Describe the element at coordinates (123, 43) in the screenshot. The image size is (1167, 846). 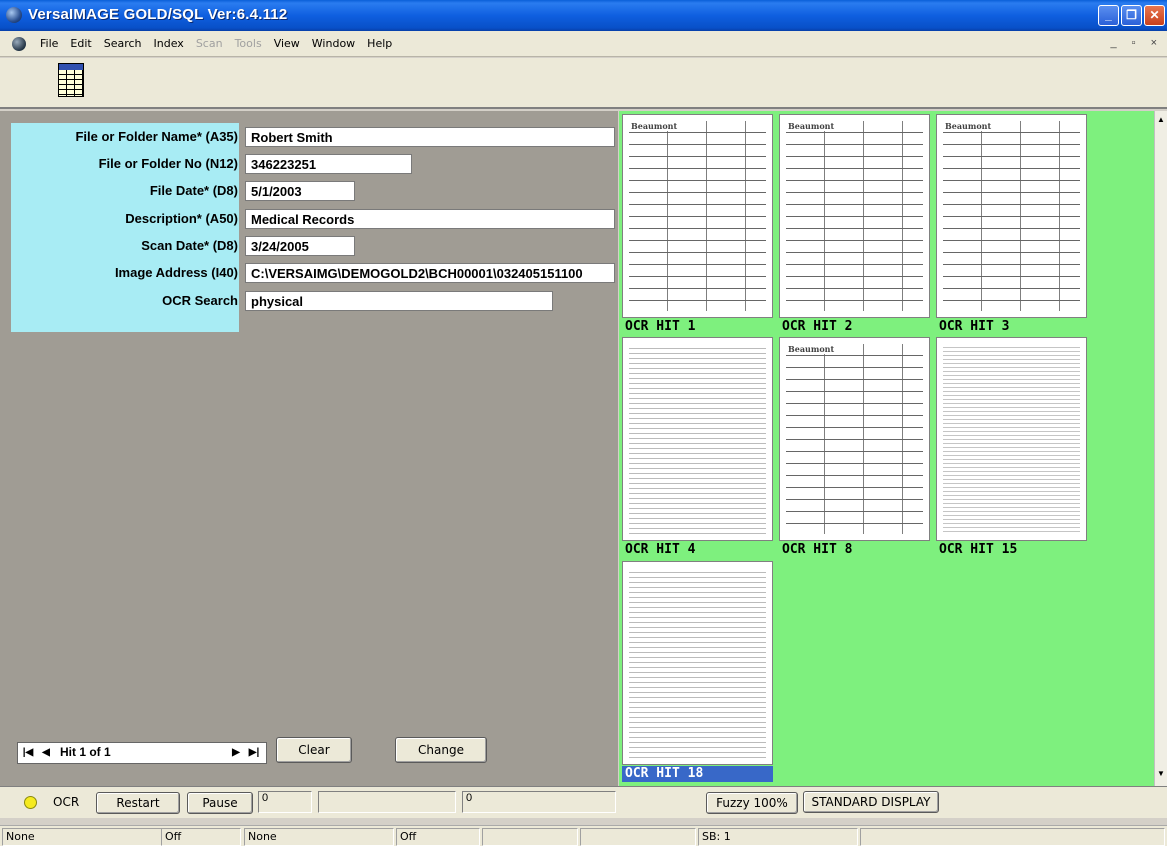
I see `menu-search: Search` at that location.